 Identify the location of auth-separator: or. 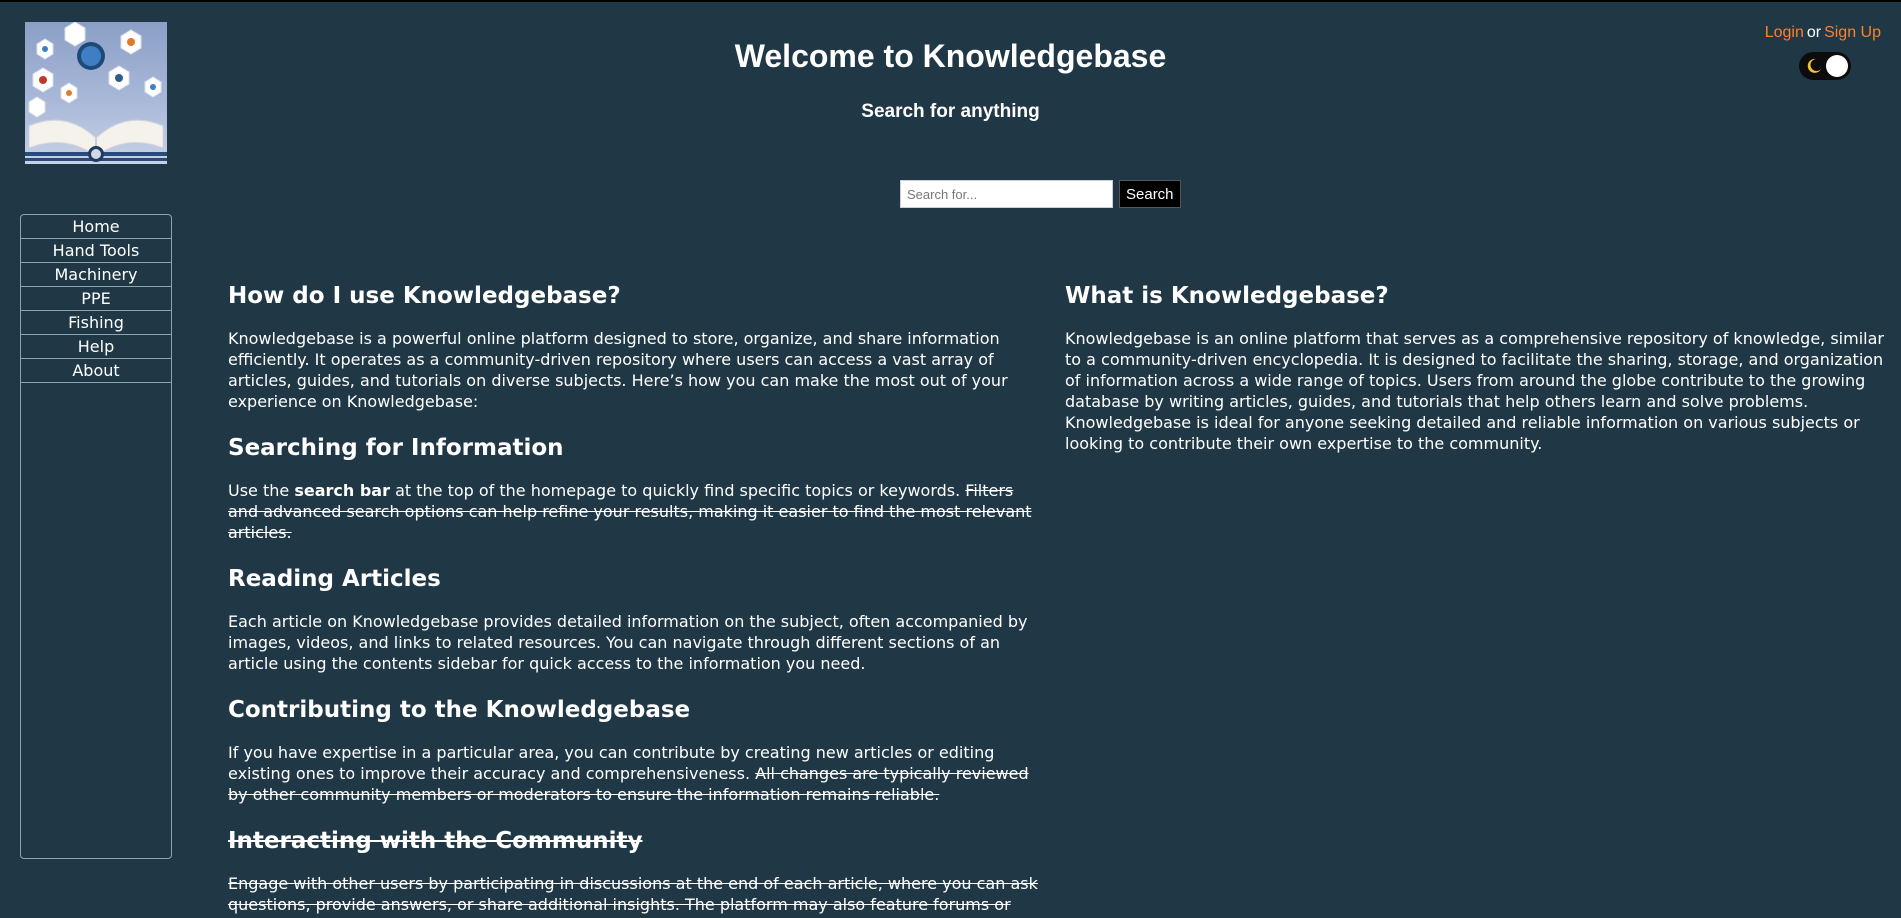
(1814, 32).